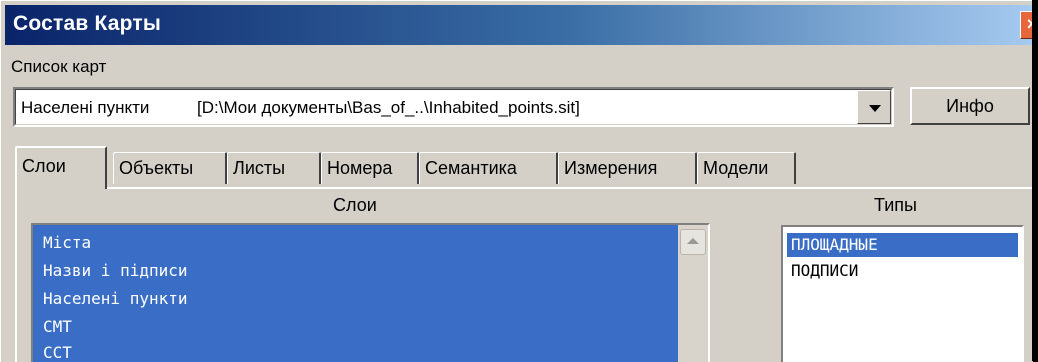  I want to click on window-edge, so click(1035, 180).